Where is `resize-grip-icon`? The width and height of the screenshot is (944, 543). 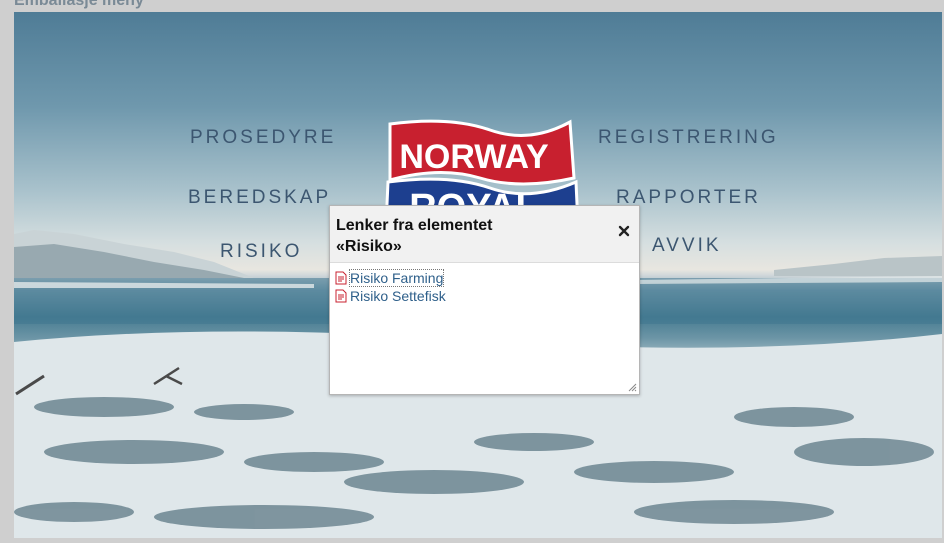 resize-grip-icon is located at coordinates (632, 387).